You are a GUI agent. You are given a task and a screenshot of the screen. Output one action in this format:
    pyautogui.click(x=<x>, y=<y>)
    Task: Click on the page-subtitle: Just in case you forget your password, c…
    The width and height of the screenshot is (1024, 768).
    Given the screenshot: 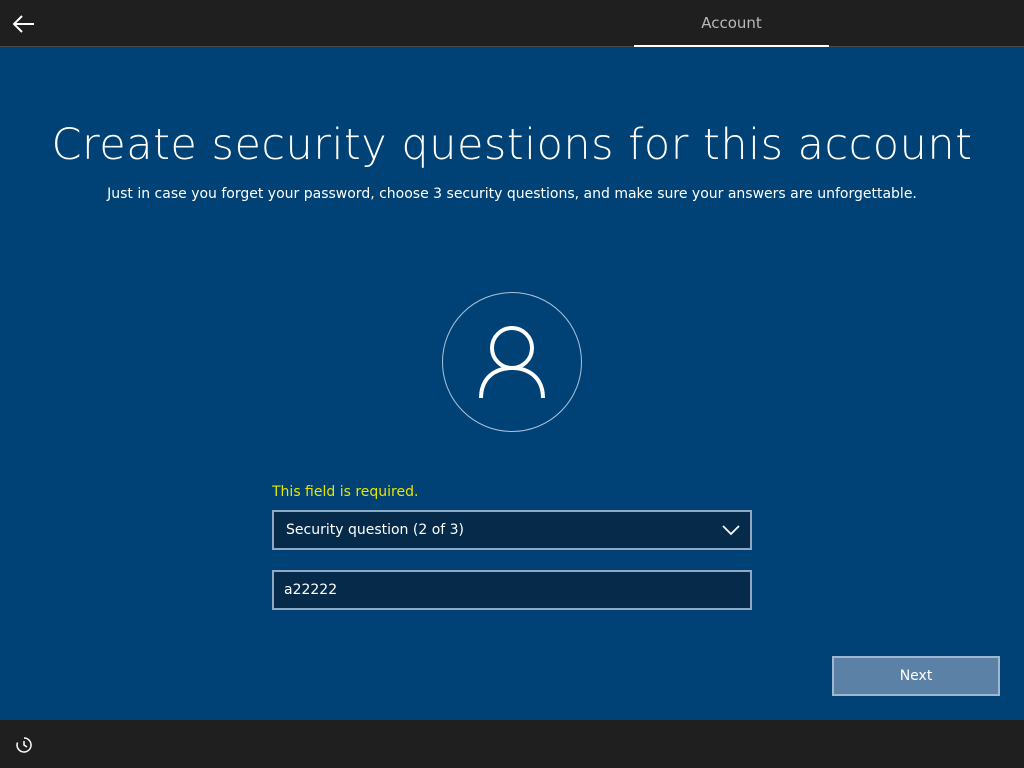 What is the action you would take?
    pyautogui.click(x=512, y=194)
    